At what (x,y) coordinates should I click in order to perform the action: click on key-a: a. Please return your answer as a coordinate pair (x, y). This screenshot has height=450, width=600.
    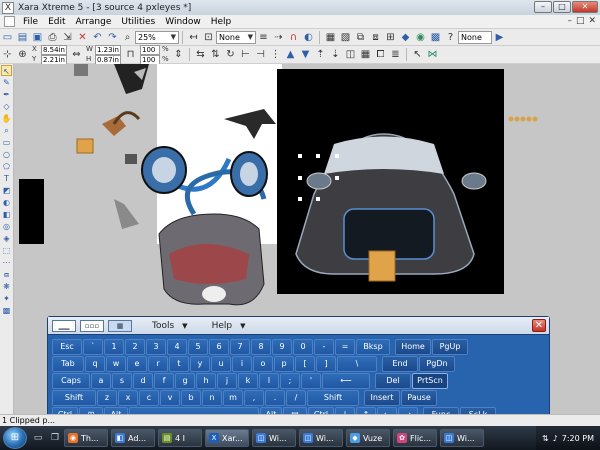
    Looking at the image, I should click on (101, 381).